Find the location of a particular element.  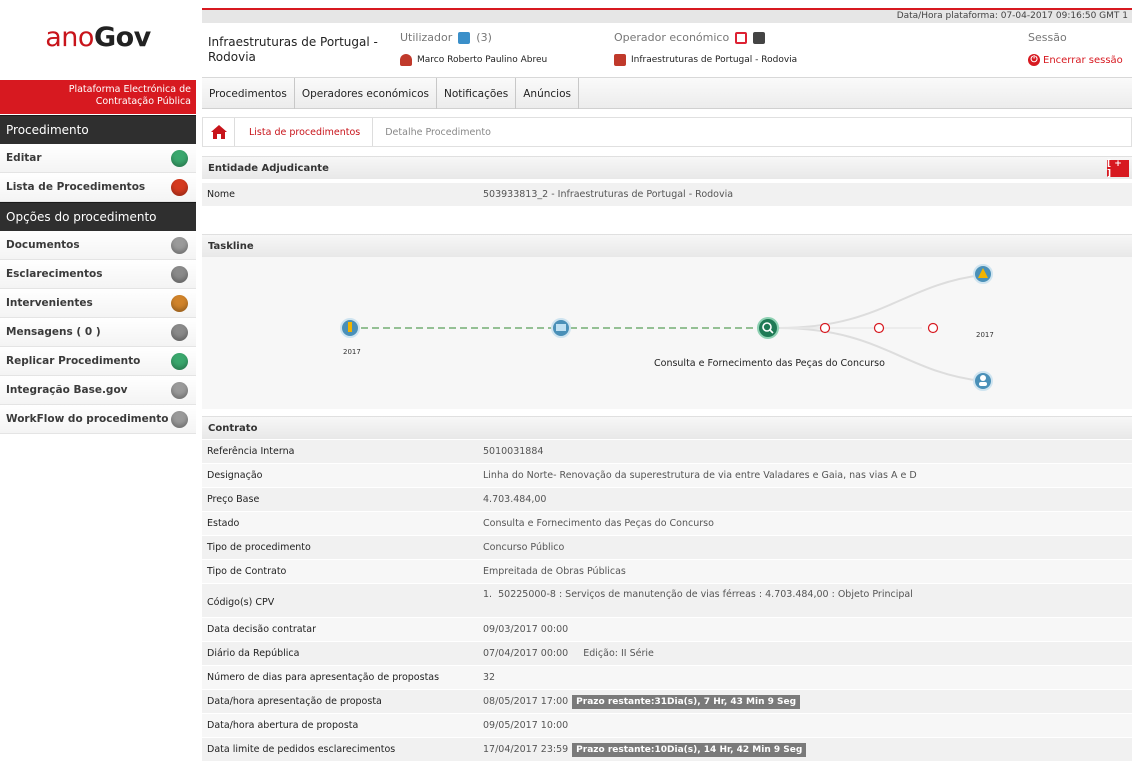

row-value-wrap: 4.703.484,00 is located at coordinates (509, 499).